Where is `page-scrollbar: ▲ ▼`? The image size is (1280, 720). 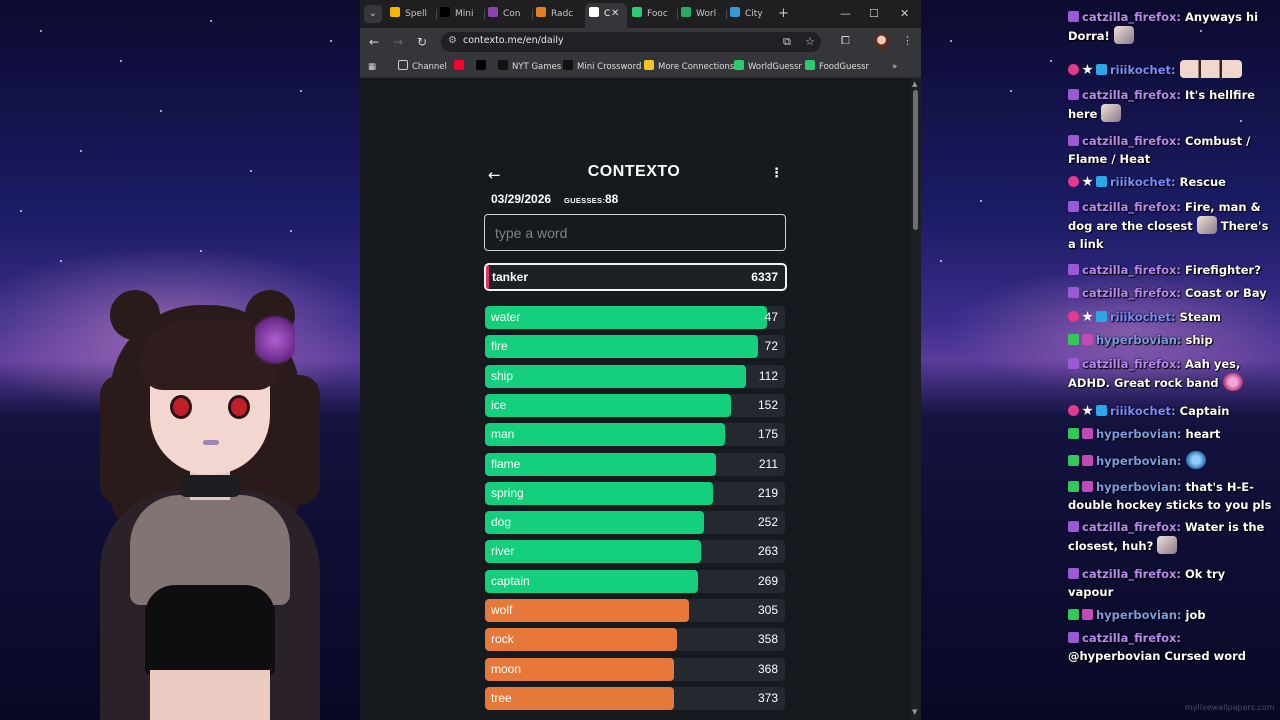
page-scrollbar: ▲ ▼ is located at coordinates (916, 399).